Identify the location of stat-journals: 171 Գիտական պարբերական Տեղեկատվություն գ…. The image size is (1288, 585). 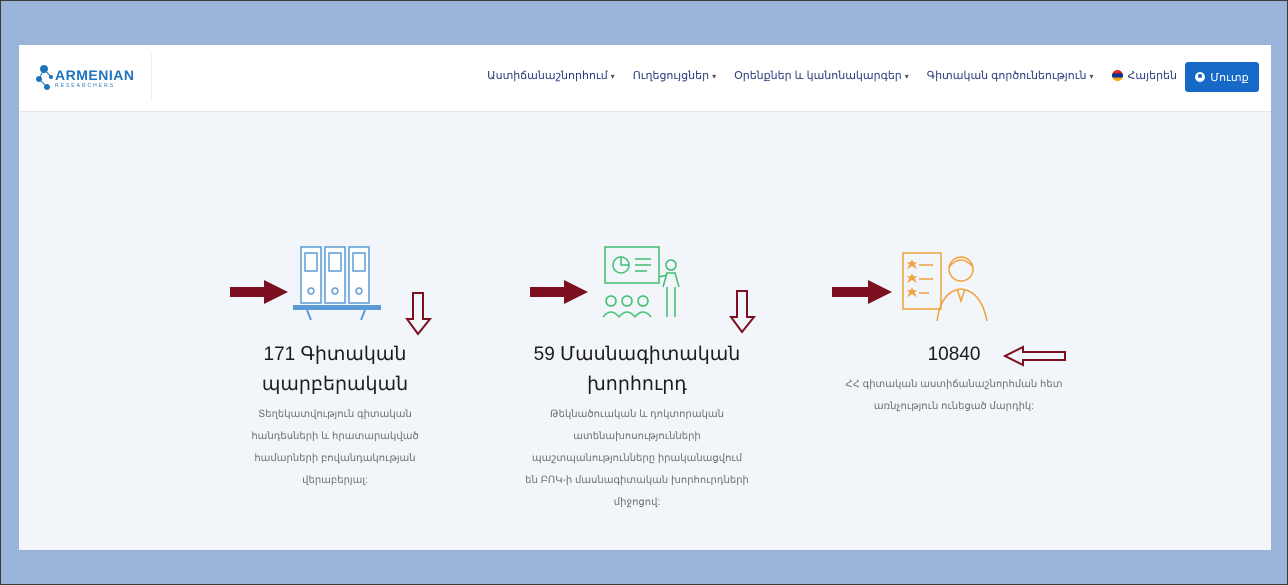
(335, 416).